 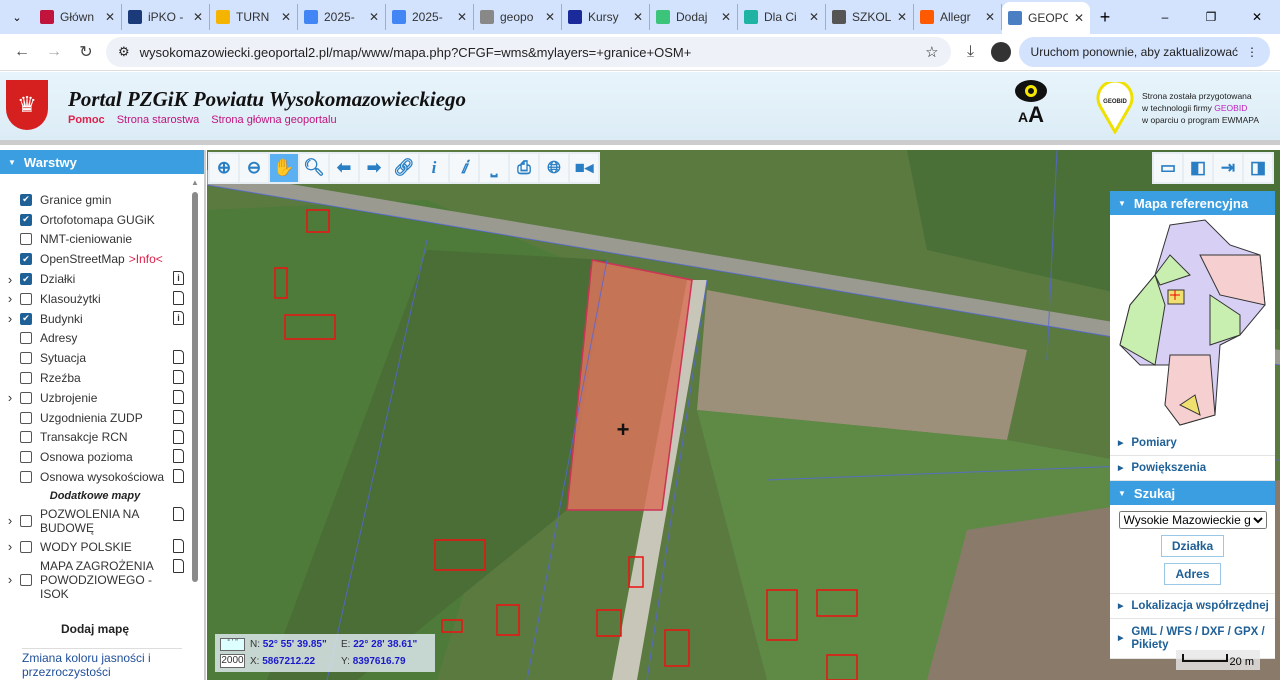 What do you see at coordinates (124, 52) in the screenshot?
I see `site-info-icon: ⚙` at bounding box center [124, 52].